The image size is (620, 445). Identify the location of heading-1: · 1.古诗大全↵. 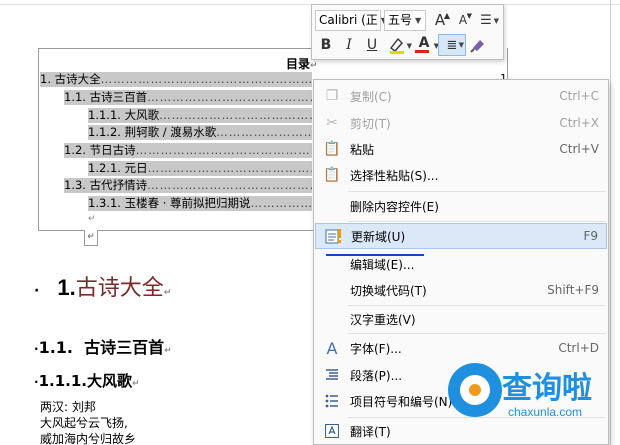
(103, 288).